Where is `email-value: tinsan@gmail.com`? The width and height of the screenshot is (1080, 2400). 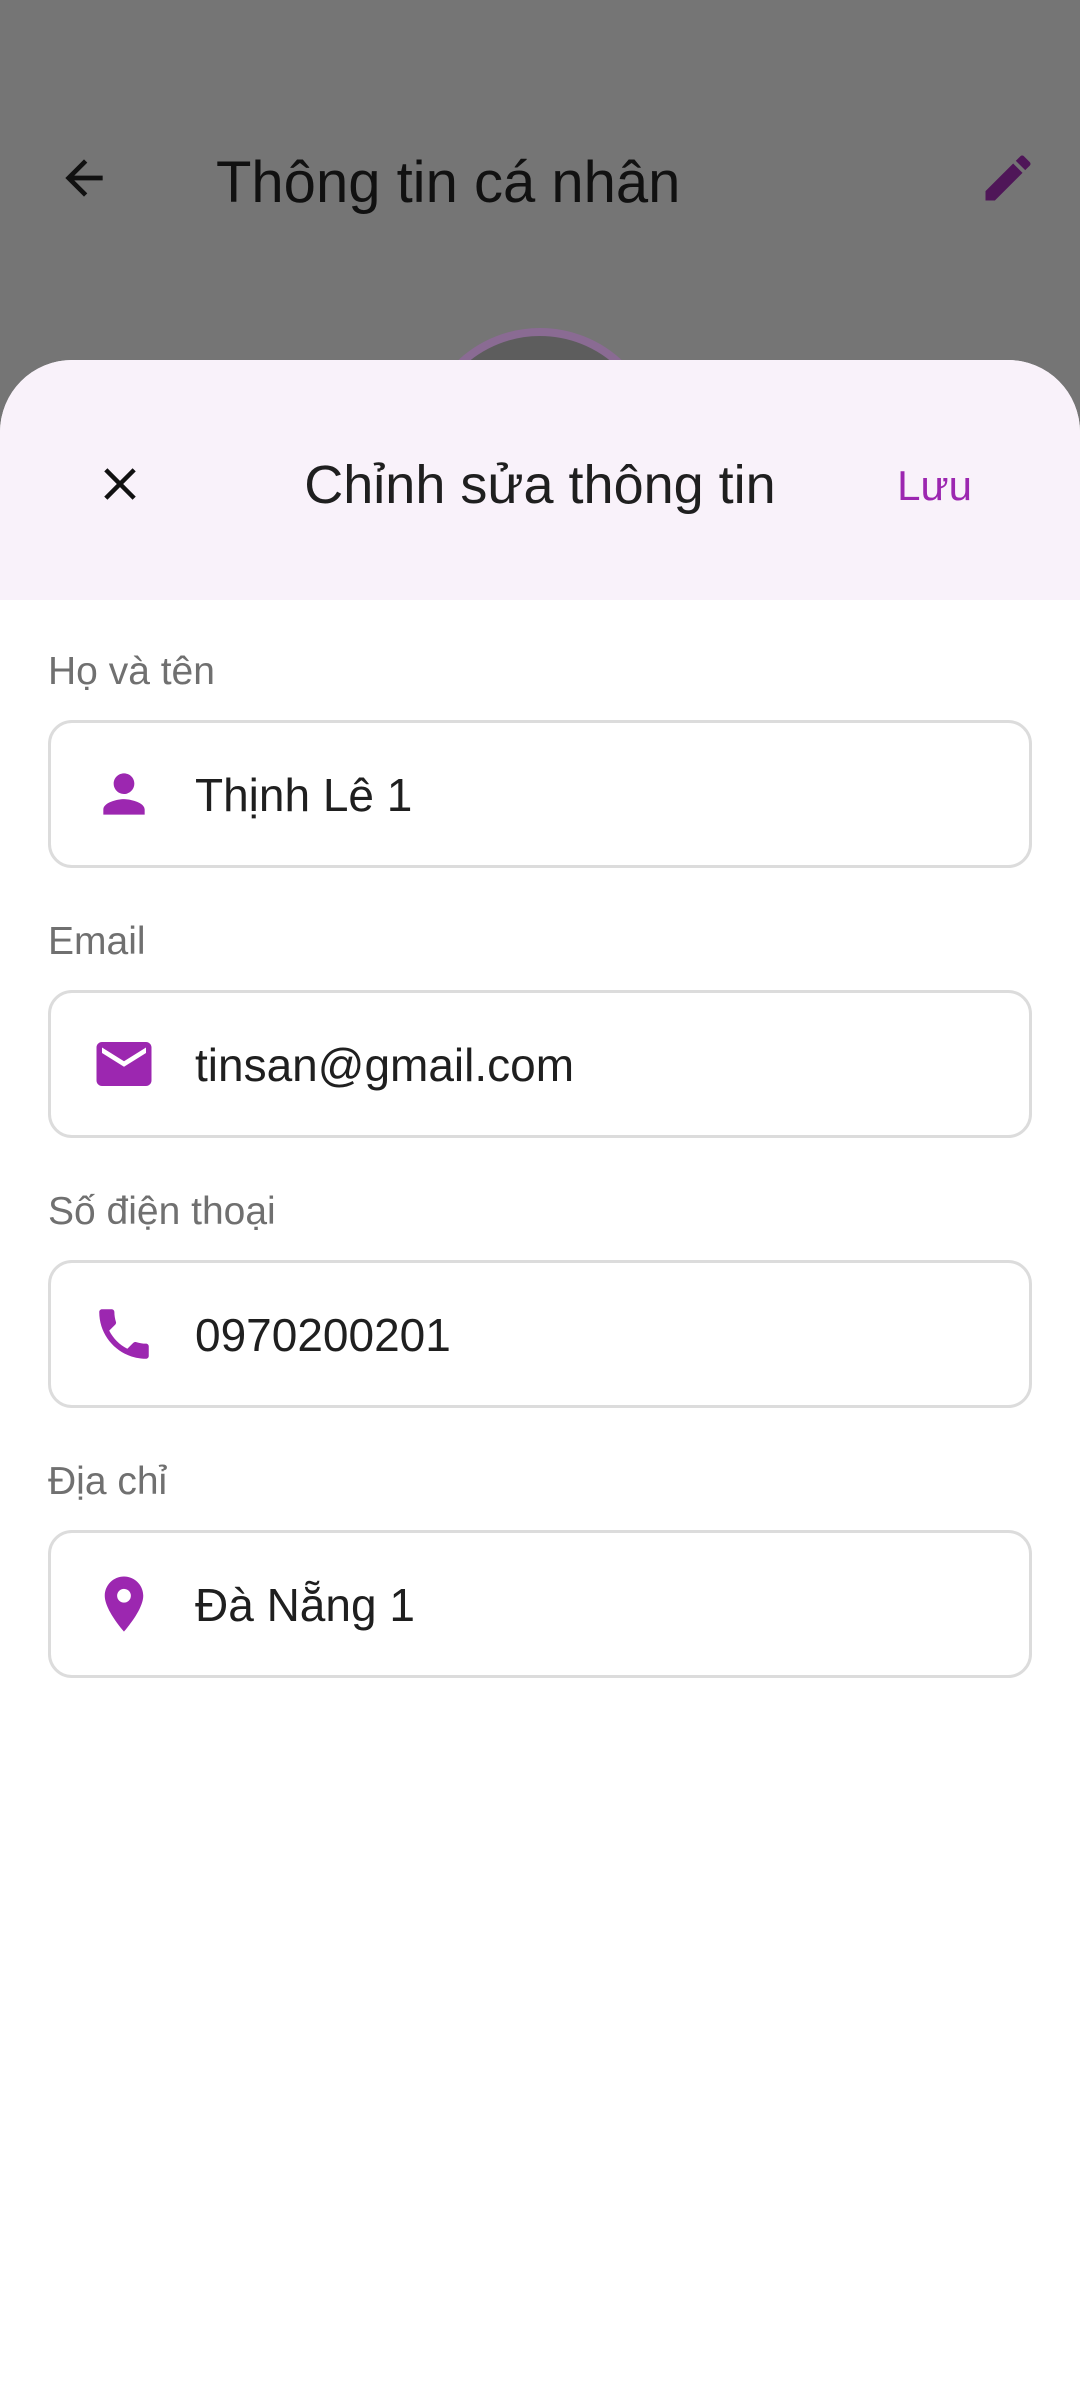 email-value: tinsan@gmail.com is located at coordinates (385, 1065).